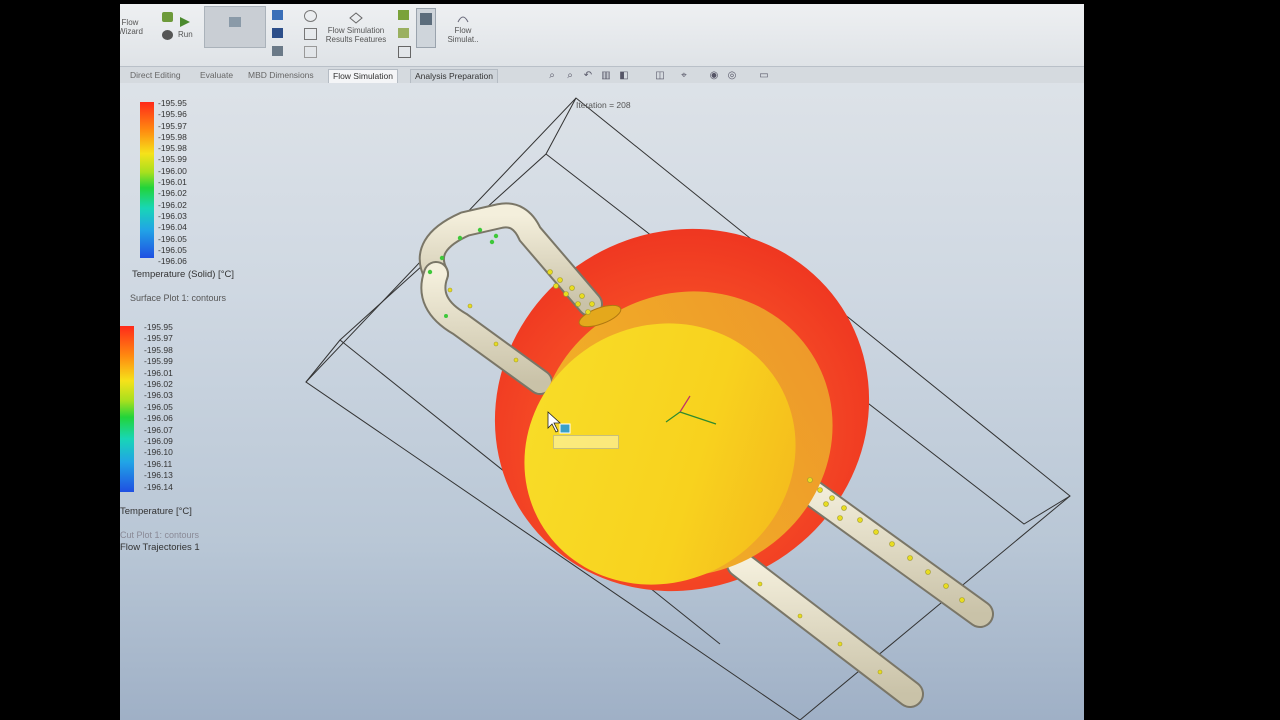 This screenshot has height=720, width=1280. I want to click on fluid-temperature-title: Temperature [°C], so click(156, 511).